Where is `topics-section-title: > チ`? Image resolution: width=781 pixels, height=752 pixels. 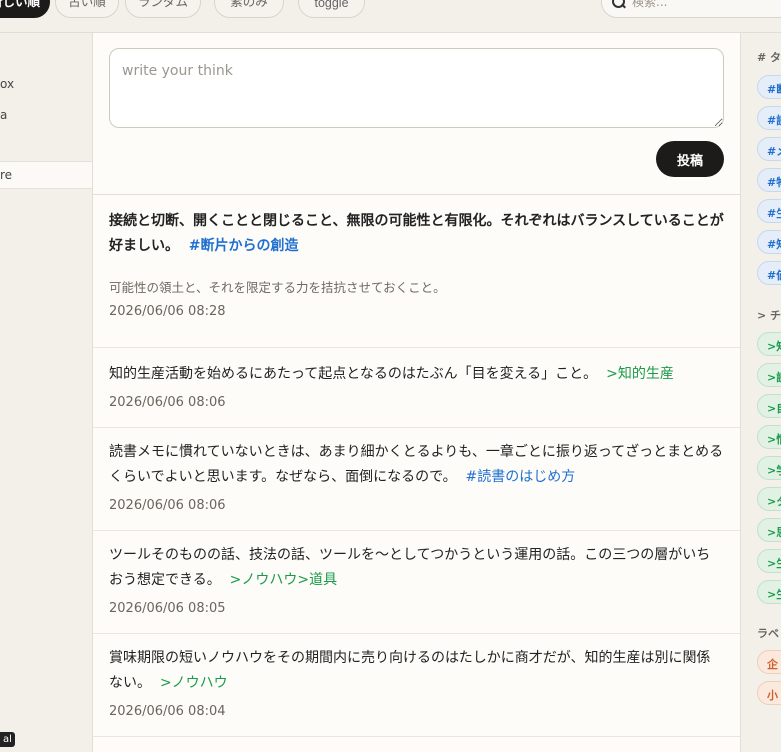
topics-section-title: > チ is located at coordinates (769, 315).